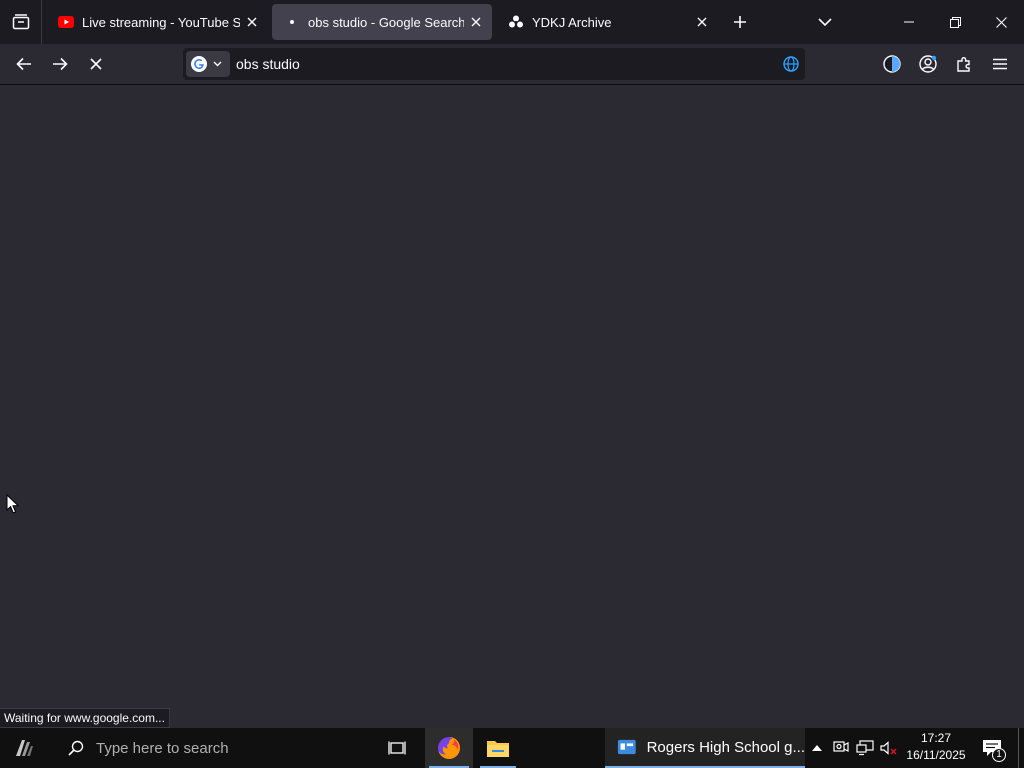 The height and width of the screenshot is (768, 1024). I want to click on globe-icon, so click(791, 64).